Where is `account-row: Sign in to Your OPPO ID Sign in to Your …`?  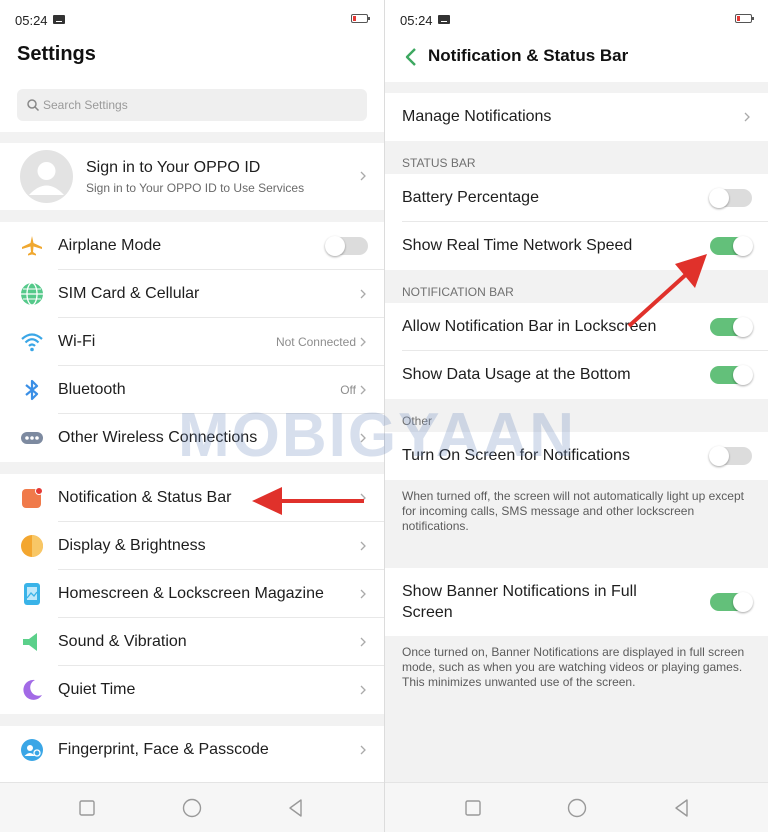
account-row: Sign in to Your OPPO ID Sign in to Your … is located at coordinates (192, 176).